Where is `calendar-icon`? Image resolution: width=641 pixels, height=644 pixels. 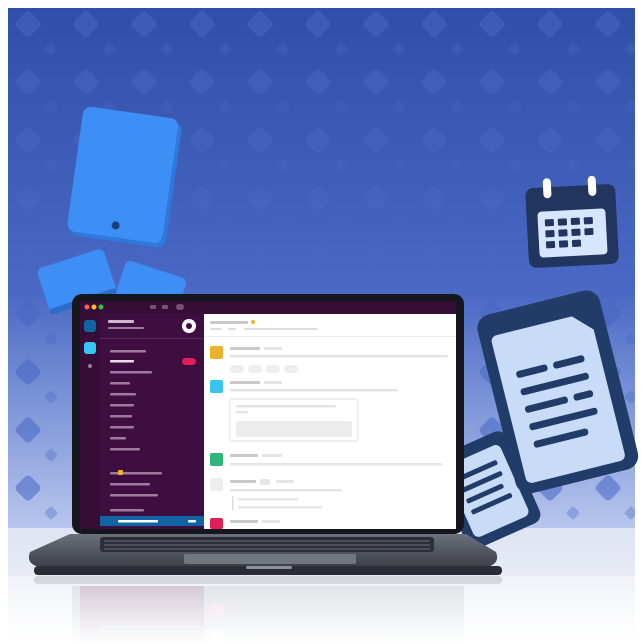
calendar-icon is located at coordinates (572, 221).